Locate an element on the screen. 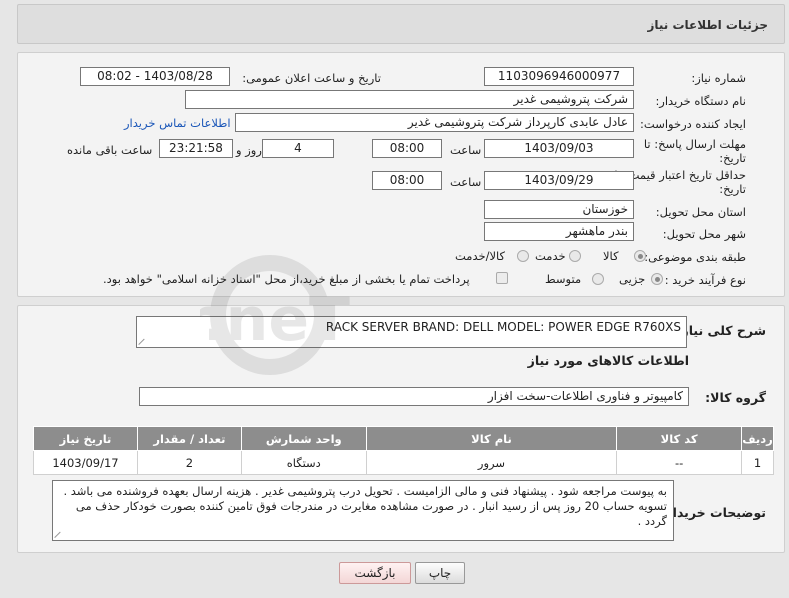  cell-item-name: سرور is located at coordinates (491, 462).